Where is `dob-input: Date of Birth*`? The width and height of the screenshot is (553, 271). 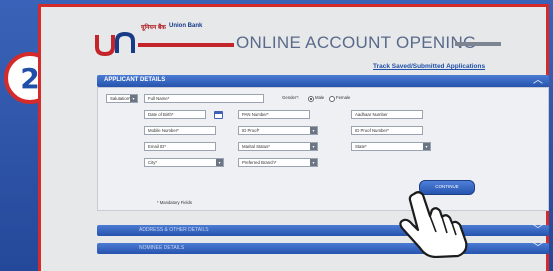 dob-input: Date of Birth* is located at coordinates (175, 114).